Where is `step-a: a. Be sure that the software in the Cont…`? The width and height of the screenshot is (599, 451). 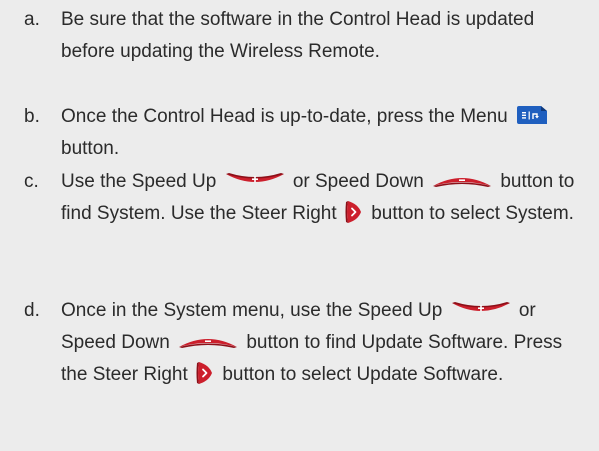
step-a: a. Be sure that the software in the Cont… is located at coordinates (304, 36).